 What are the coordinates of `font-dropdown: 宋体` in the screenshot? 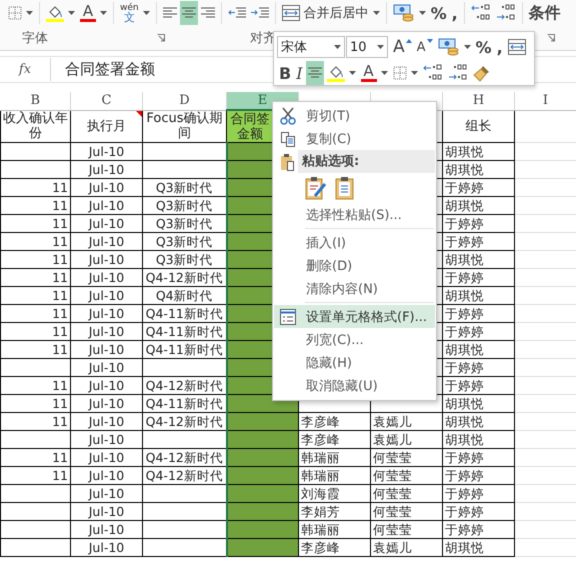 It's located at (311, 47).